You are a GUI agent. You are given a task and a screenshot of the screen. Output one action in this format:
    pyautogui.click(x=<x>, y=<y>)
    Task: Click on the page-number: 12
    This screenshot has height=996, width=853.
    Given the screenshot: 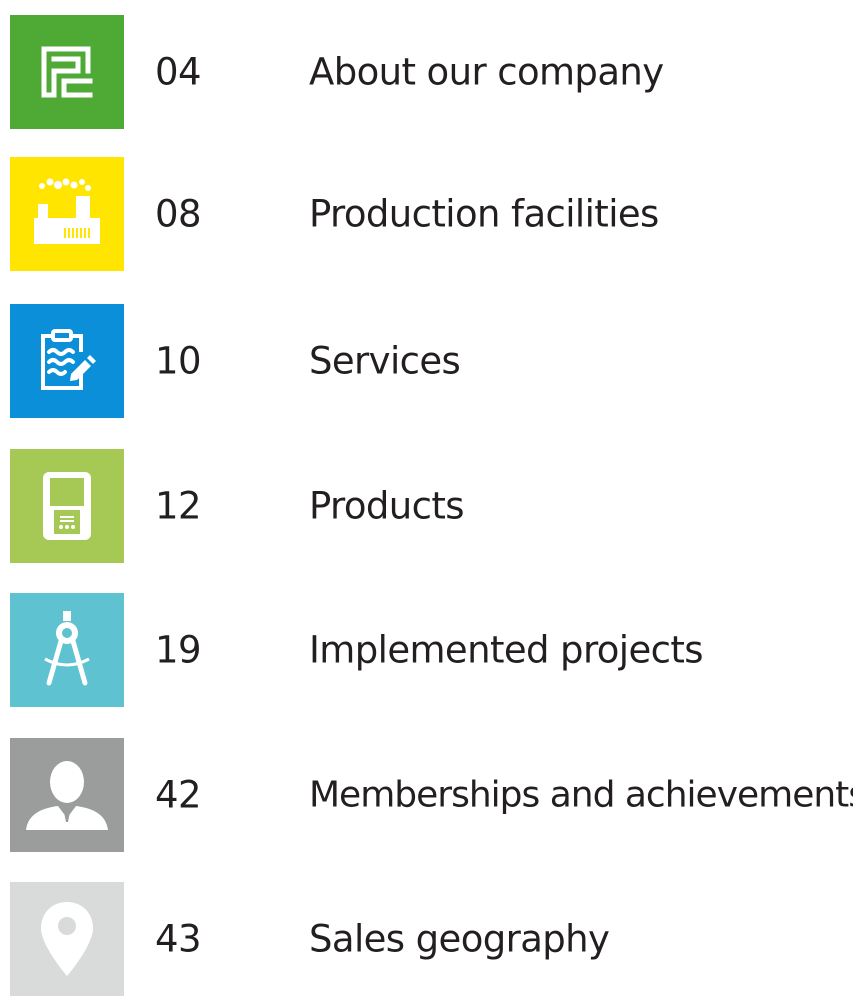 What is the action you would take?
    pyautogui.click(x=178, y=506)
    